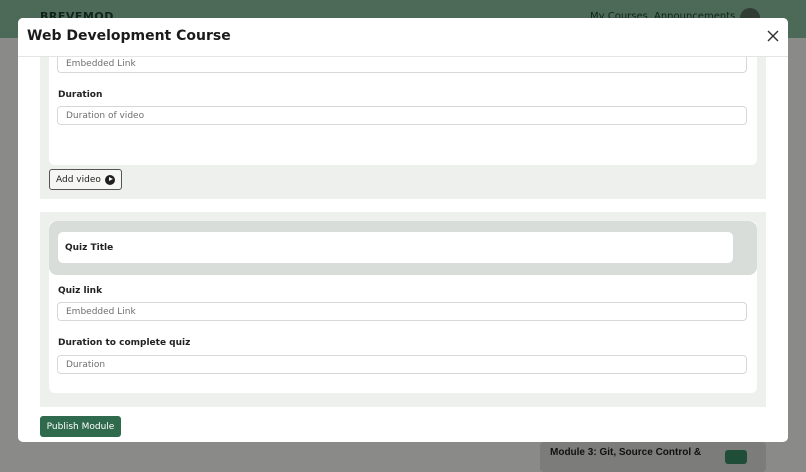 Image resolution: width=806 pixels, height=472 pixels. Describe the element at coordinates (80, 95) in the screenshot. I see `video-duration-label: Duration` at that location.